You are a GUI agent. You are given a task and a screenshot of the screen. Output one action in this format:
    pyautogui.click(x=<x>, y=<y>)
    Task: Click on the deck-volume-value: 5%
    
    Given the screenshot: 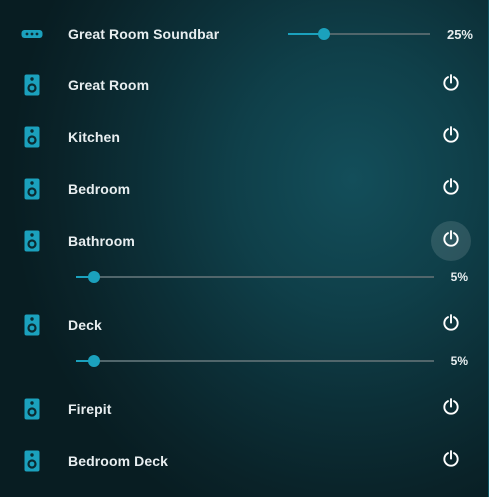 What is the action you would take?
    pyautogui.click(x=459, y=361)
    